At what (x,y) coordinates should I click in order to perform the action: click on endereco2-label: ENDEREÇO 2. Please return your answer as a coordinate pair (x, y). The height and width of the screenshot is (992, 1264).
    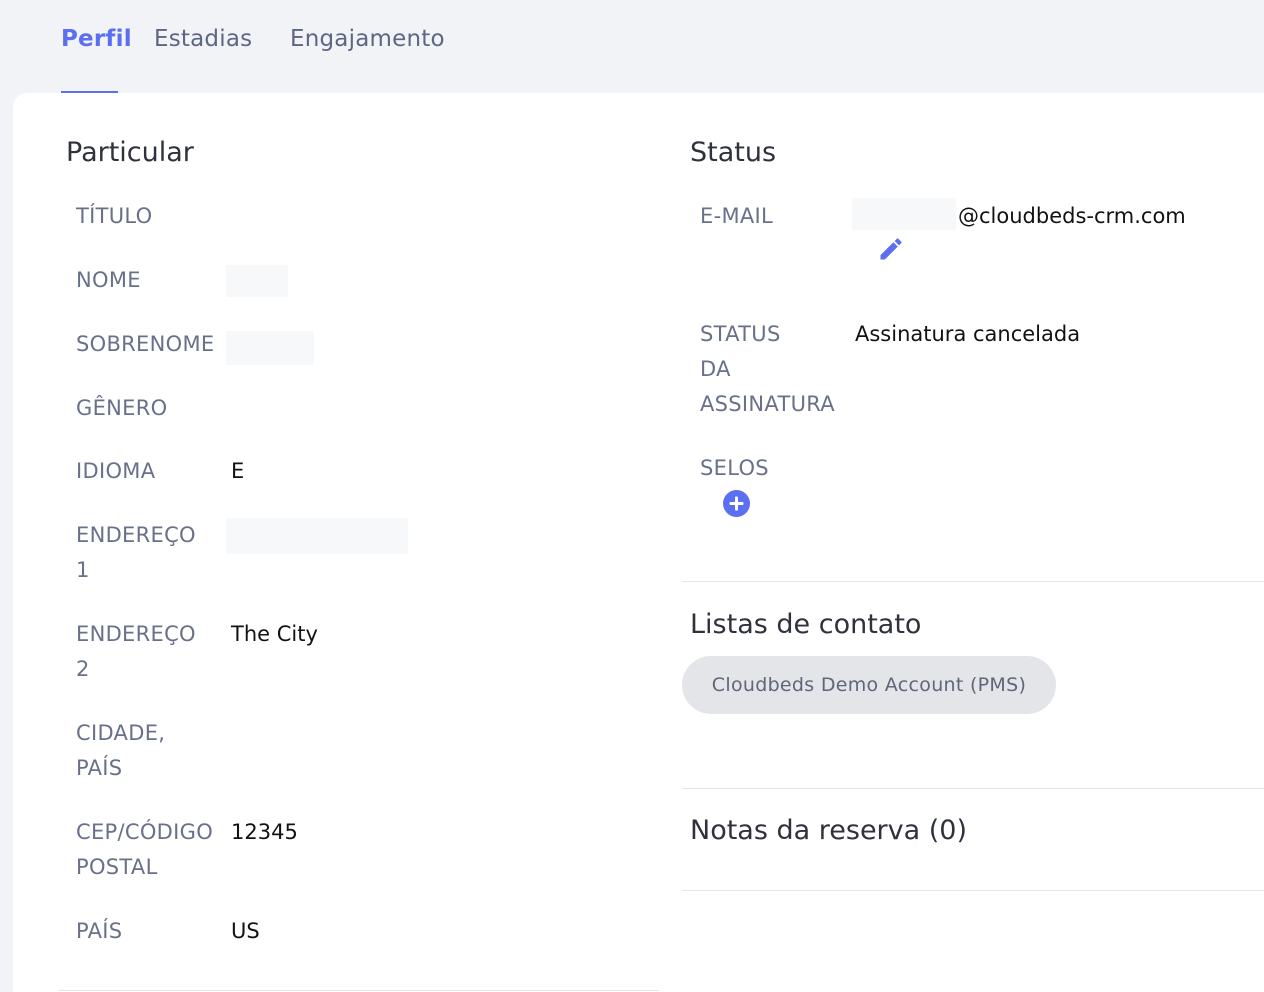
    Looking at the image, I should click on (136, 651).